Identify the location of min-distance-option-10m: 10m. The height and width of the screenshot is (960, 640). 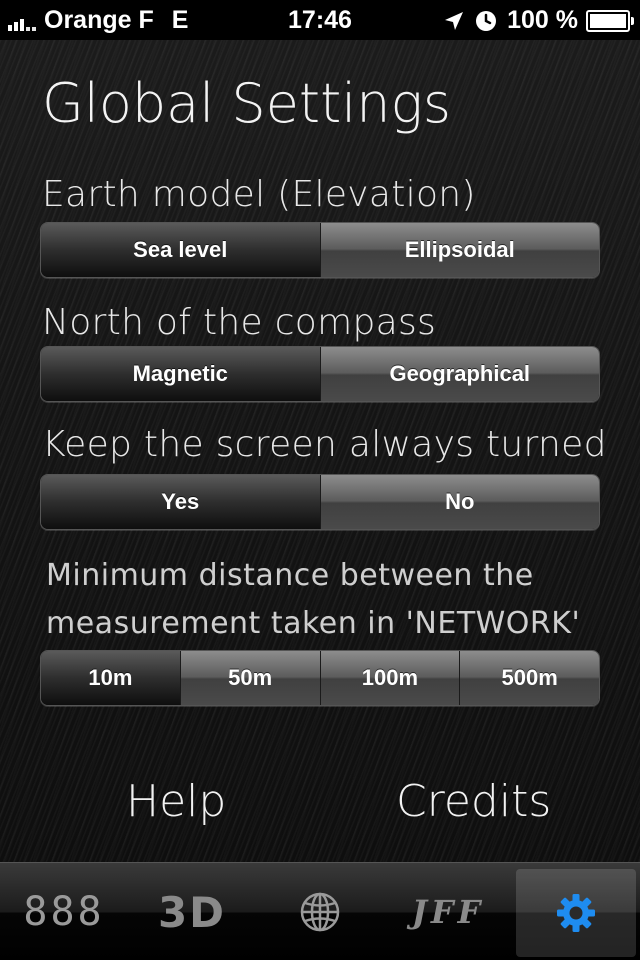
(110, 678).